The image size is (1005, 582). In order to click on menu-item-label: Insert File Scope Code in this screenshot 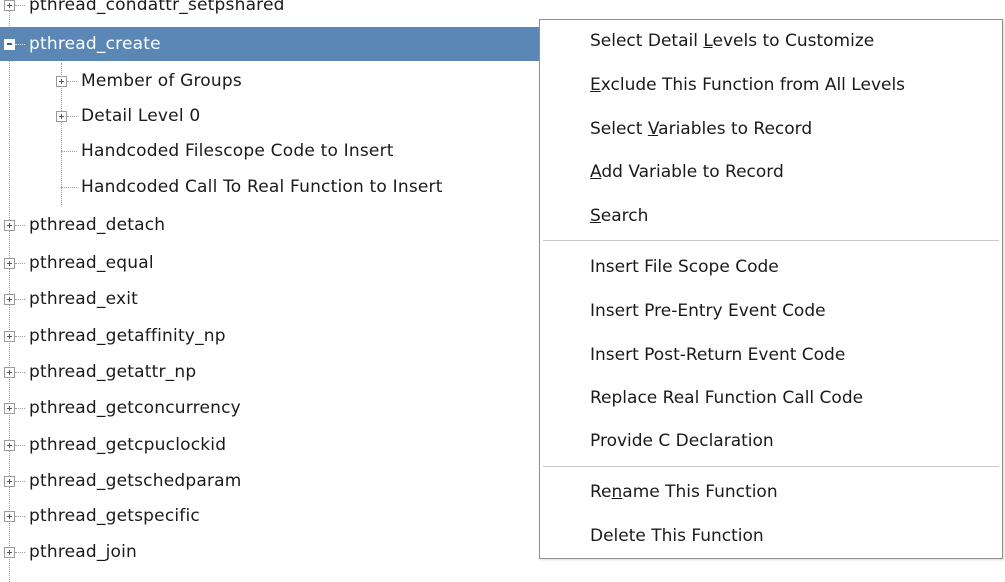, I will do `click(684, 267)`.